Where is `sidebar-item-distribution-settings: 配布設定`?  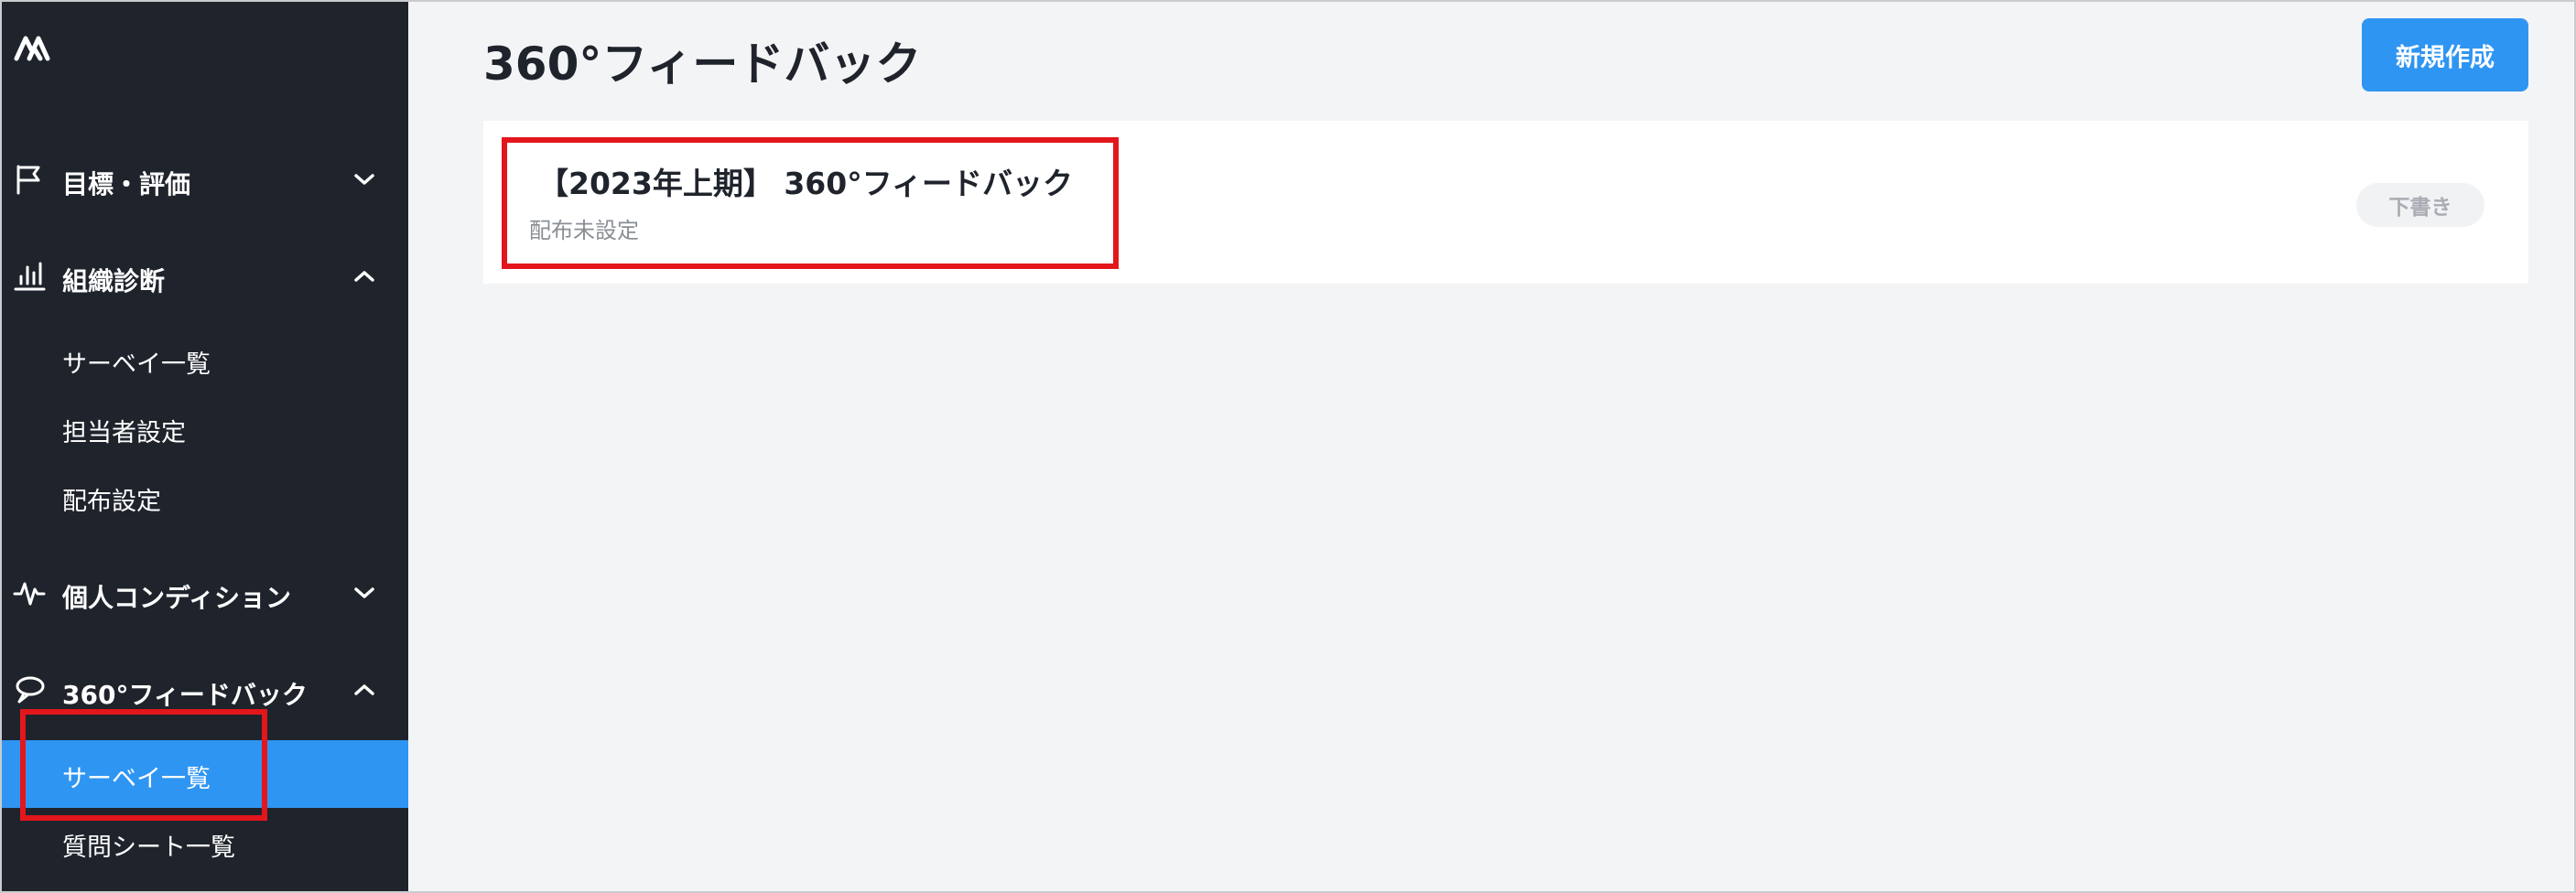 sidebar-item-distribution-settings: 配布設定 is located at coordinates (205, 497).